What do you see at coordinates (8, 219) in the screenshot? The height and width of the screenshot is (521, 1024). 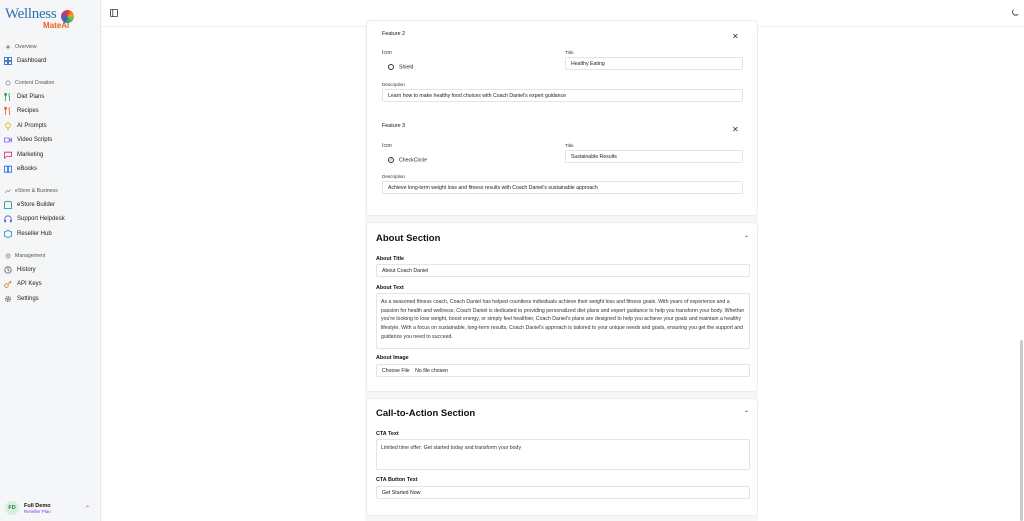 I see `headset-icon` at bounding box center [8, 219].